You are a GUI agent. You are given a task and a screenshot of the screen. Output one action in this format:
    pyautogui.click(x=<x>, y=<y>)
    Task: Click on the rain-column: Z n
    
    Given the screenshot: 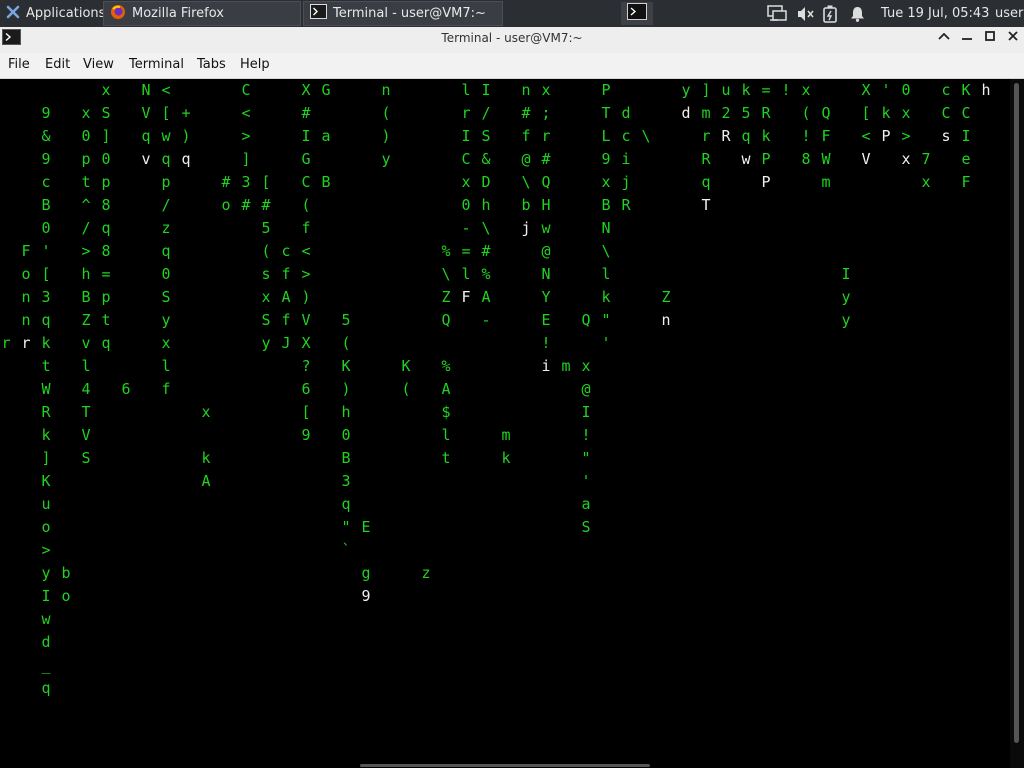 What is the action you would take?
    pyautogui.click(x=666, y=309)
    